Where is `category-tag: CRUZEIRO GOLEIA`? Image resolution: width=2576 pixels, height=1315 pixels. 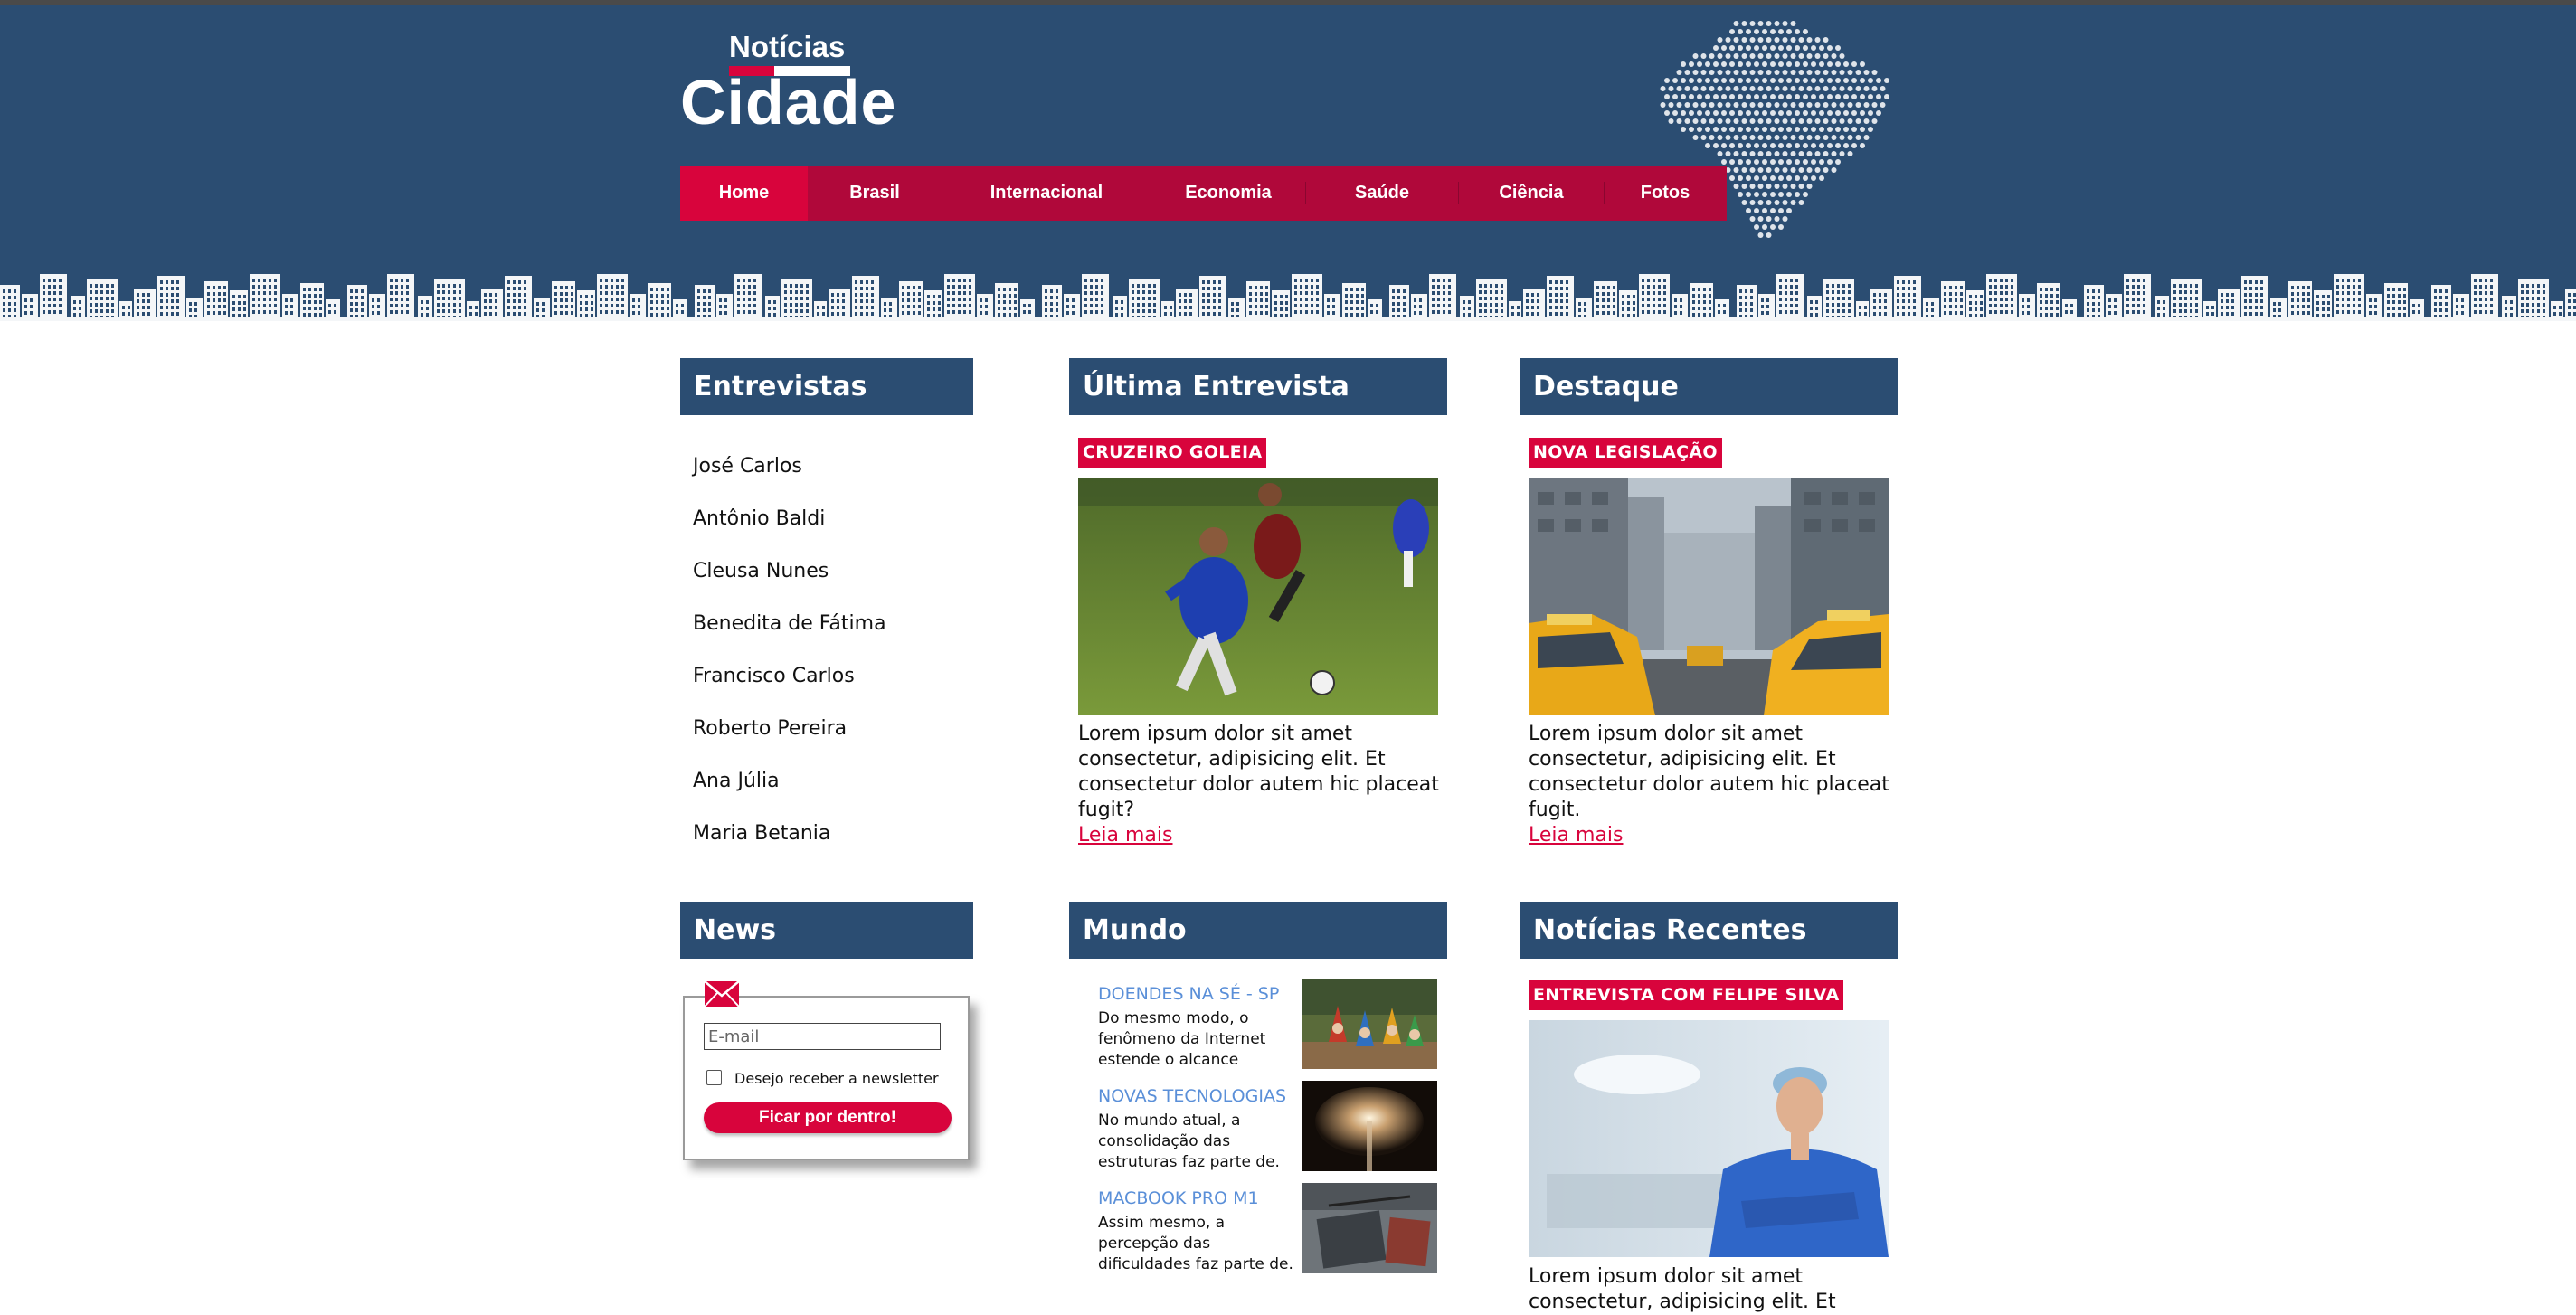 category-tag: CRUZEIRO GOLEIA is located at coordinates (1172, 453).